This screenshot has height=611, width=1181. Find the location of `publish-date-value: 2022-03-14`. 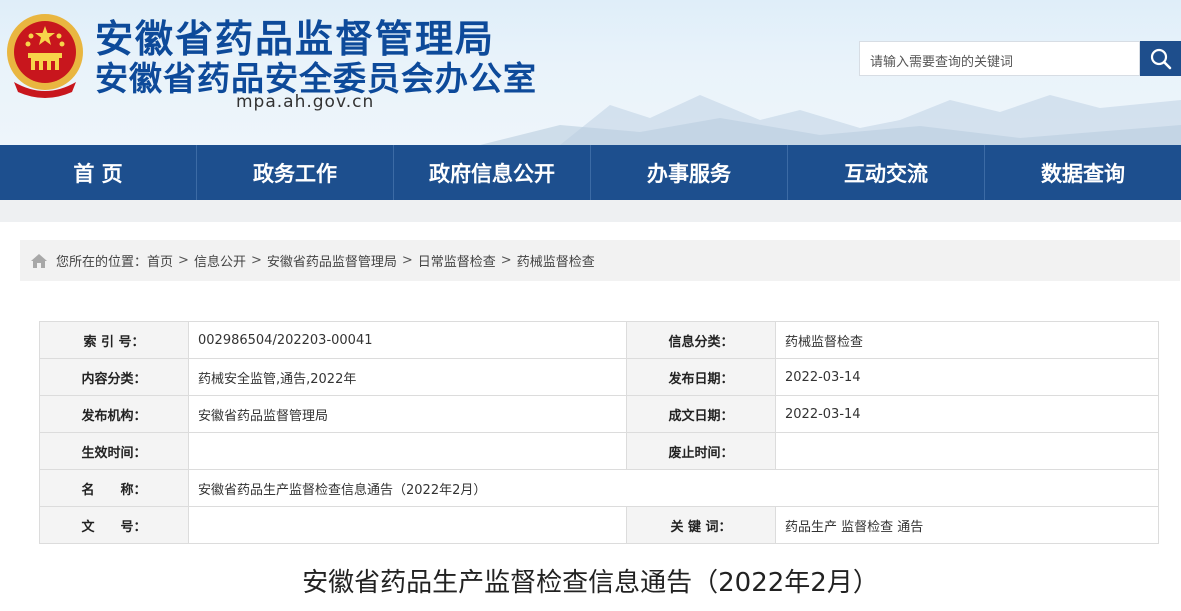

publish-date-value: 2022-03-14 is located at coordinates (967, 377).